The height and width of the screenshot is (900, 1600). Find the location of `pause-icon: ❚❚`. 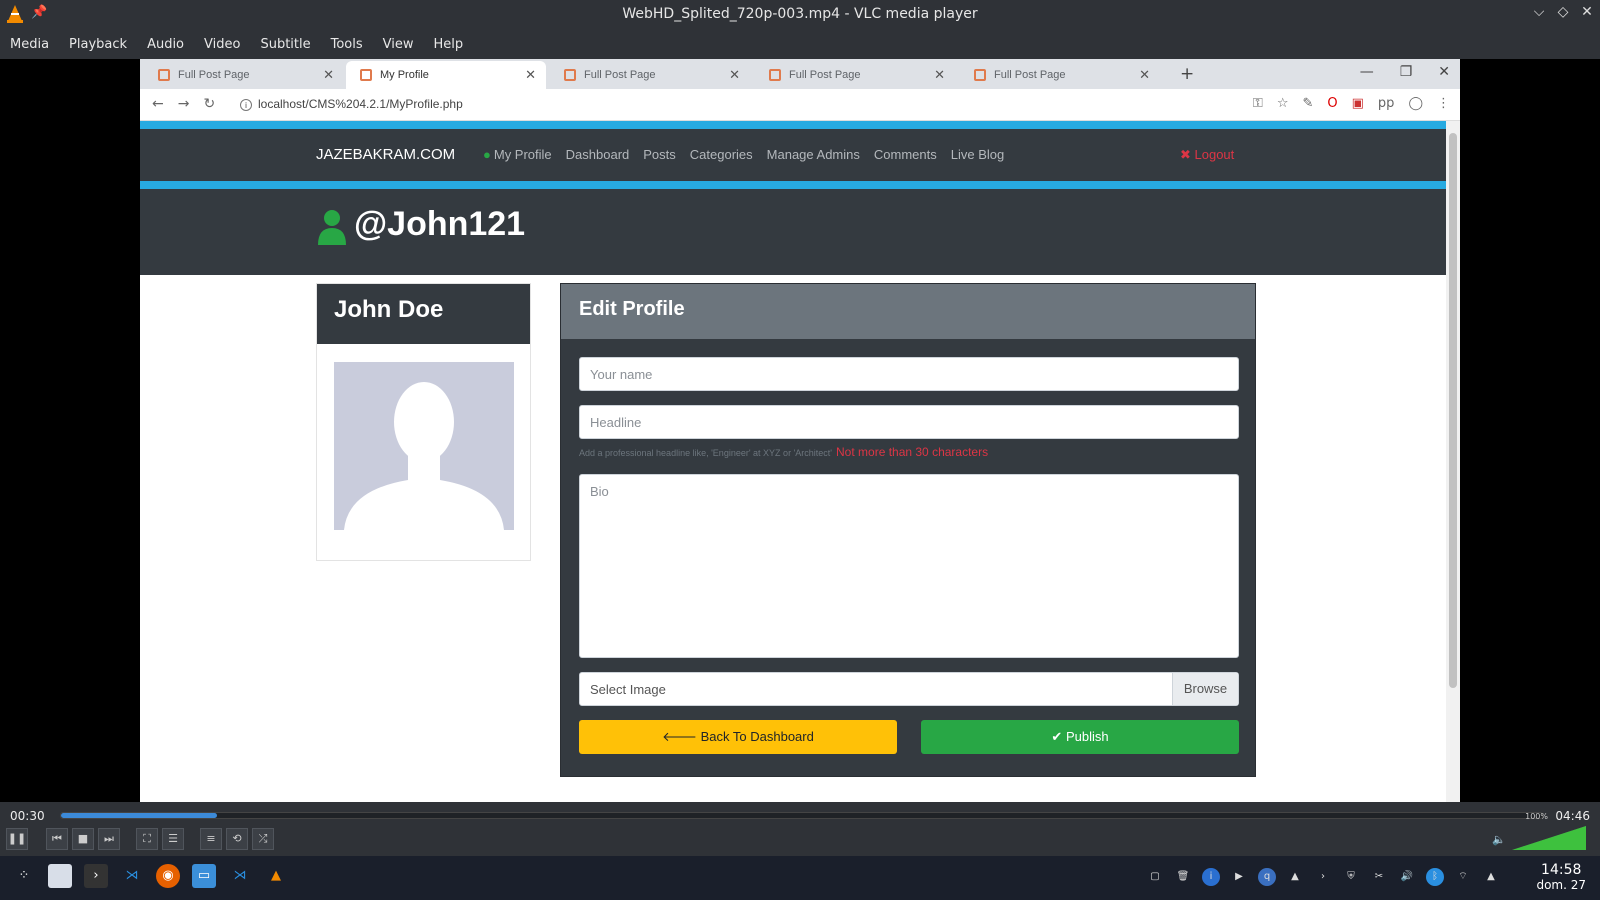

pause-icon: ❚❚ is located at coordinates (17, 839).